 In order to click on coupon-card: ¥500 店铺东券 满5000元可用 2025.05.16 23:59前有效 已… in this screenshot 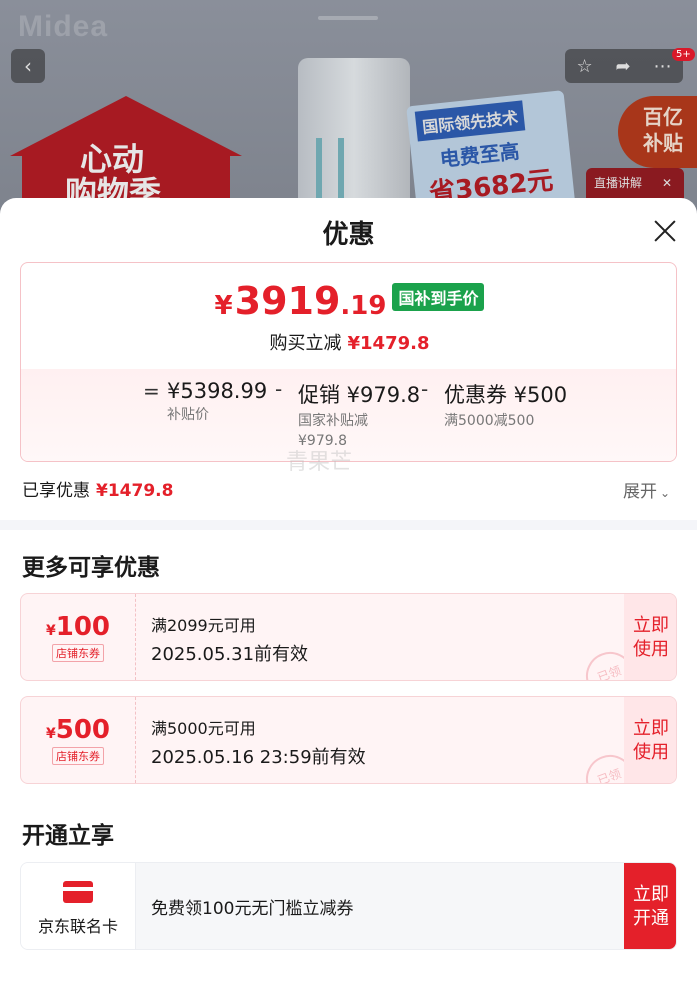, I will do `click(348, 740)`.